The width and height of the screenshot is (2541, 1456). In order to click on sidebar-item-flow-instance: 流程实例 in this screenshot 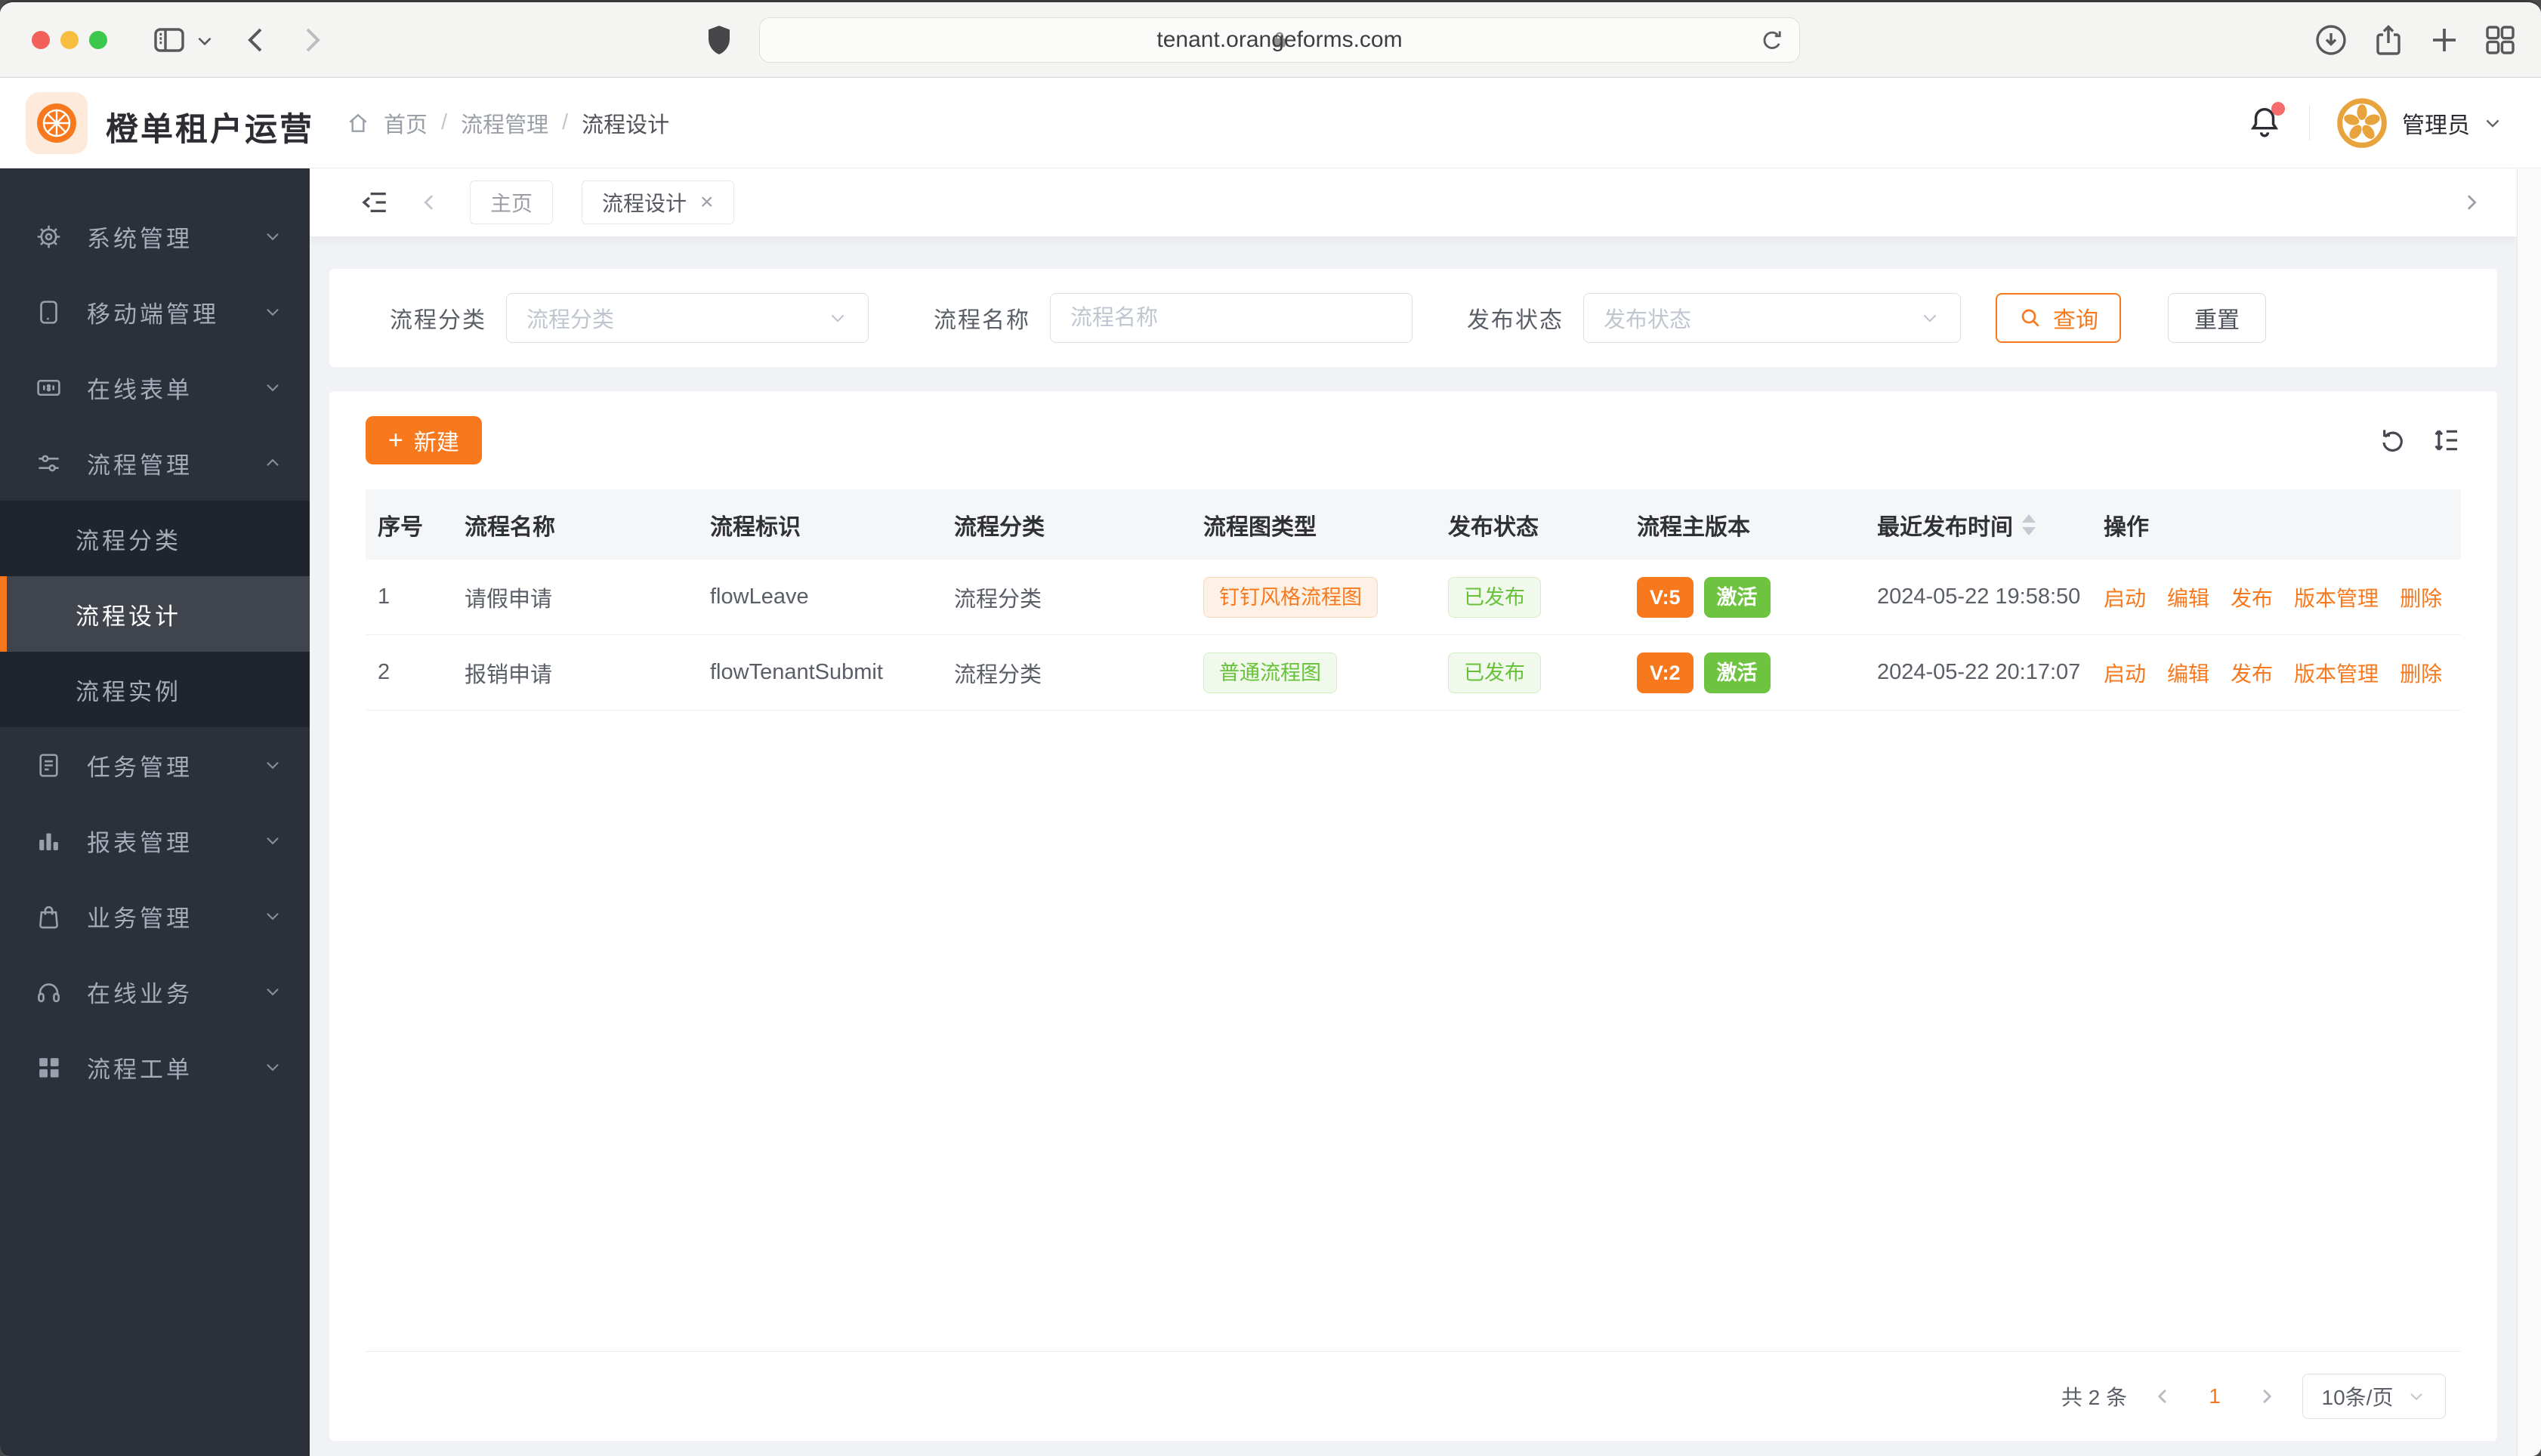, I will do `click(155, 689)`.